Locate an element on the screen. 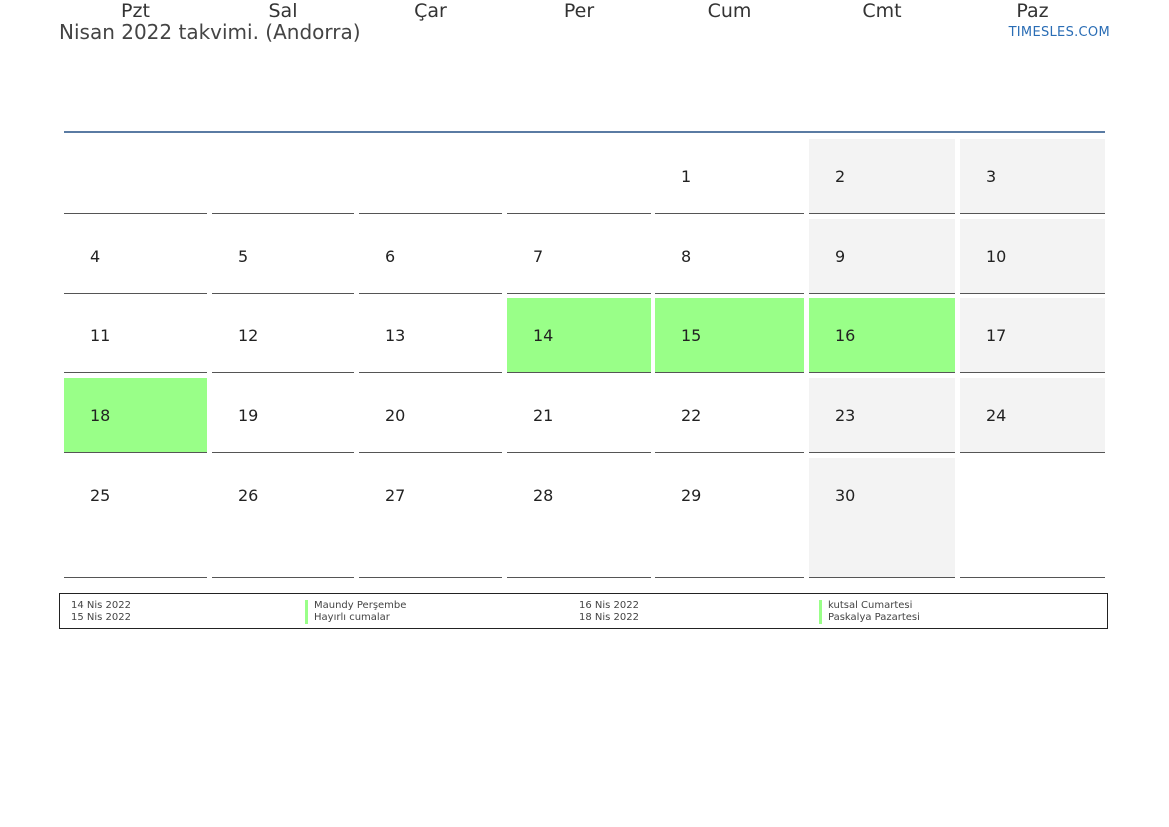  day-cell-1: 1 is located at coordinates (729, 176).